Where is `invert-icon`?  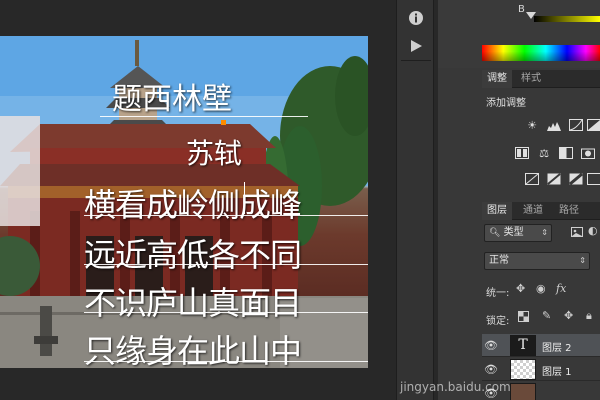
invert-icon is located at coordinates (532, 179).